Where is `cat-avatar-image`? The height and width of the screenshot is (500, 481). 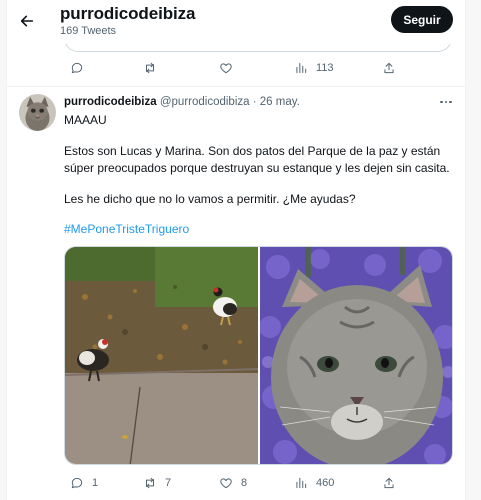 cat-avatar-image is located at coordinates (37, 112).